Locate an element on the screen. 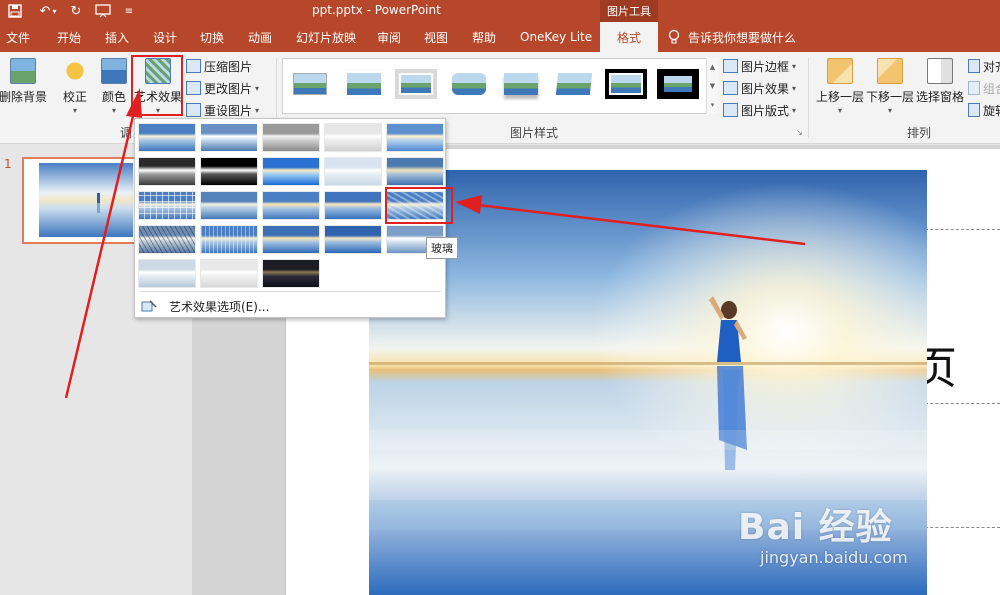 This screenshot has height=595, width=1000. tab-slideshow: 幻灯片放映 is located at coordinates (326, 37).